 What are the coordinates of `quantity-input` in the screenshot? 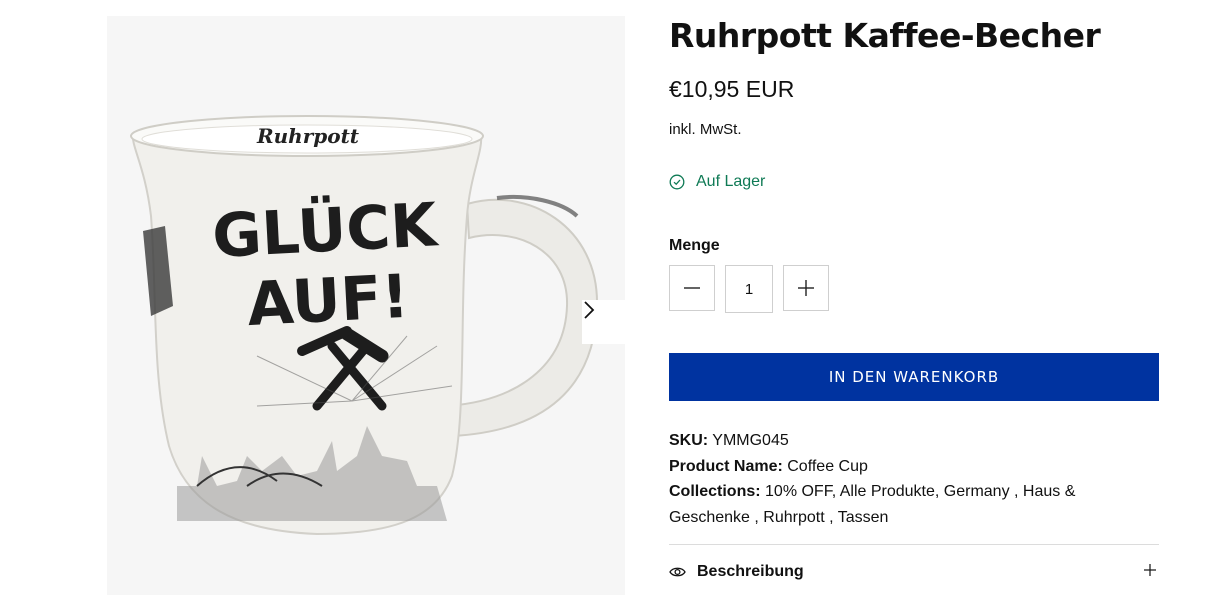 It's located at (749, 289).